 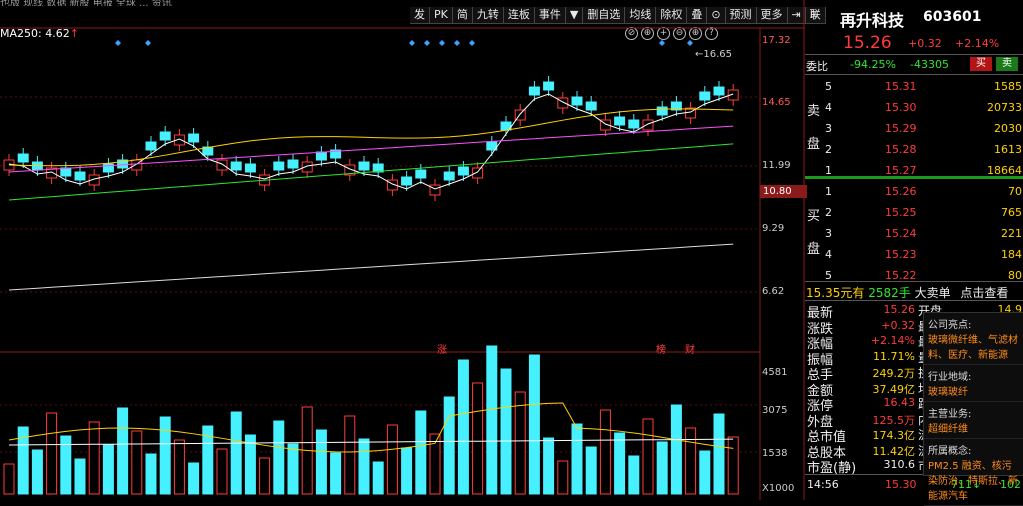 What do you see at coordinates (817, 66) in the screenshot?
I see `weibi-label: 委比` at bounding box center [817, 66].